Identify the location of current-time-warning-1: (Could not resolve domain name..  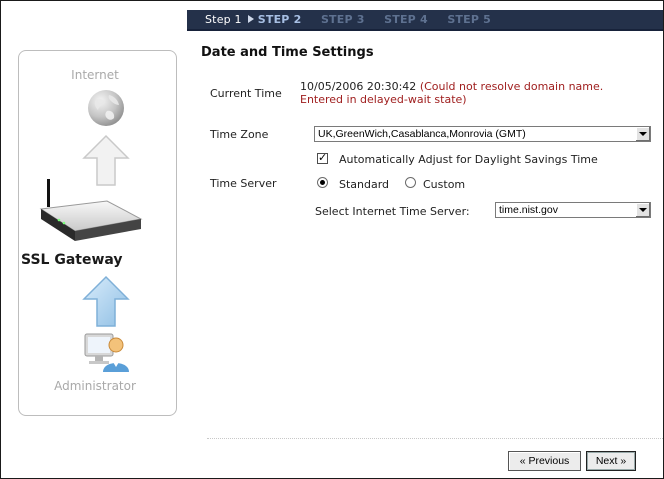
(511, 86).